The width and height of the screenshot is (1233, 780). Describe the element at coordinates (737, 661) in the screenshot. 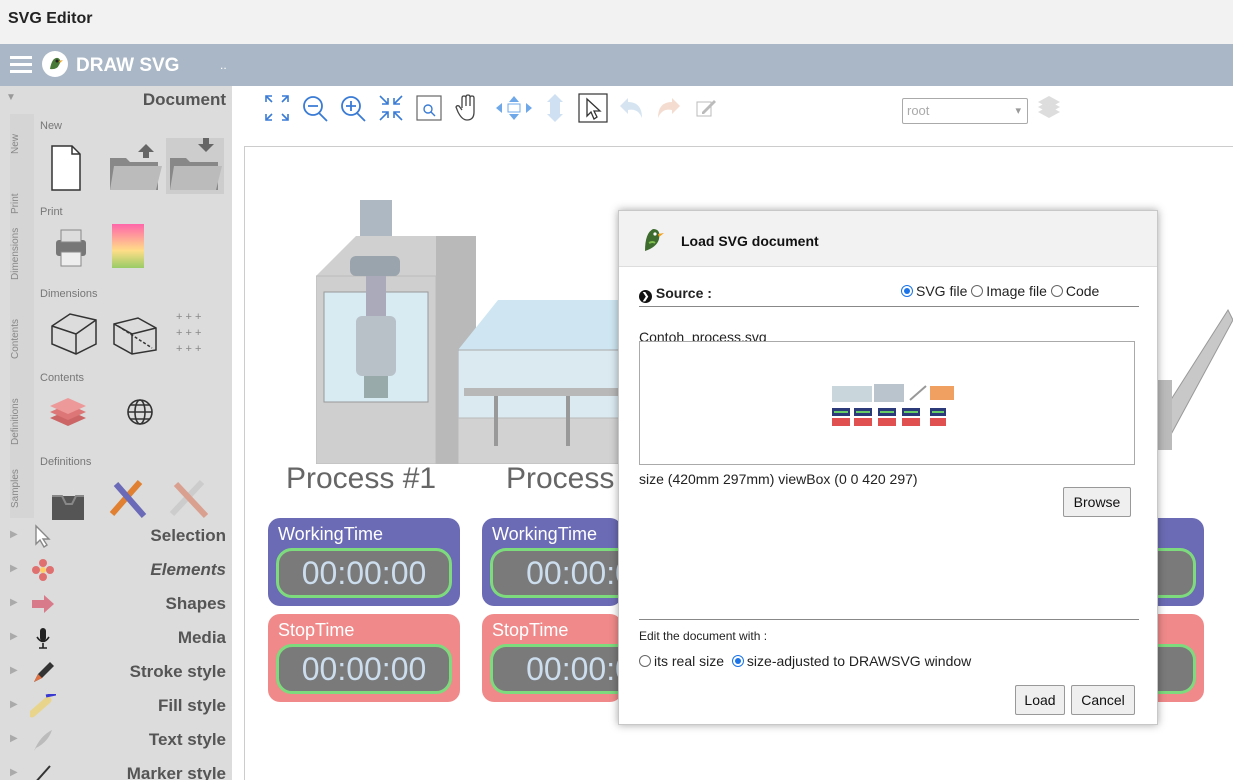

I see `size-adjusted-radio` at that location.